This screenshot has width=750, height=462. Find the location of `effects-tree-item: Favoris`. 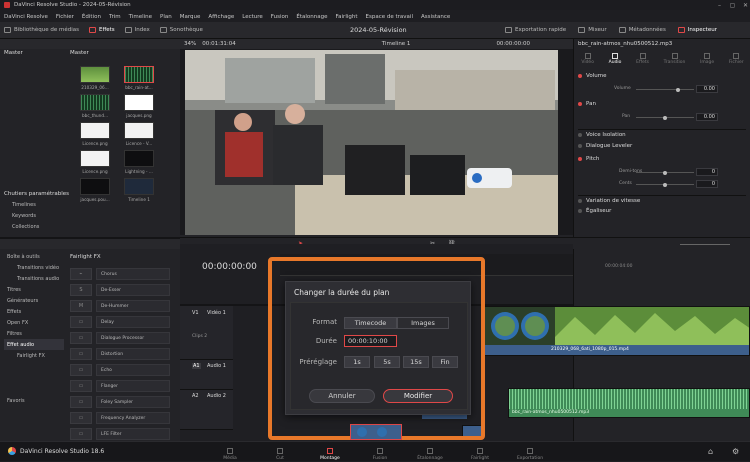

effects-tree-item: Favoris is located at coordinates (34, 400).